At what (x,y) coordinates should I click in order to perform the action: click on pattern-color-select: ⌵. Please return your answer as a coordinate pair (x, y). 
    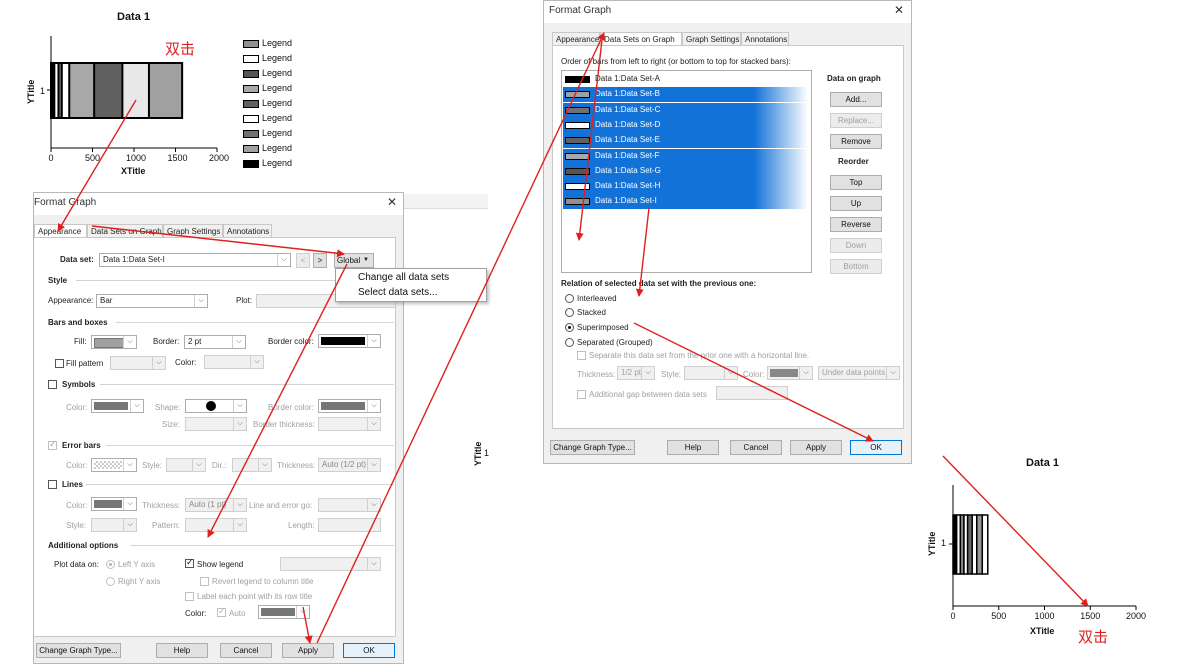
    Looking at the image, I should click on (234, 362).